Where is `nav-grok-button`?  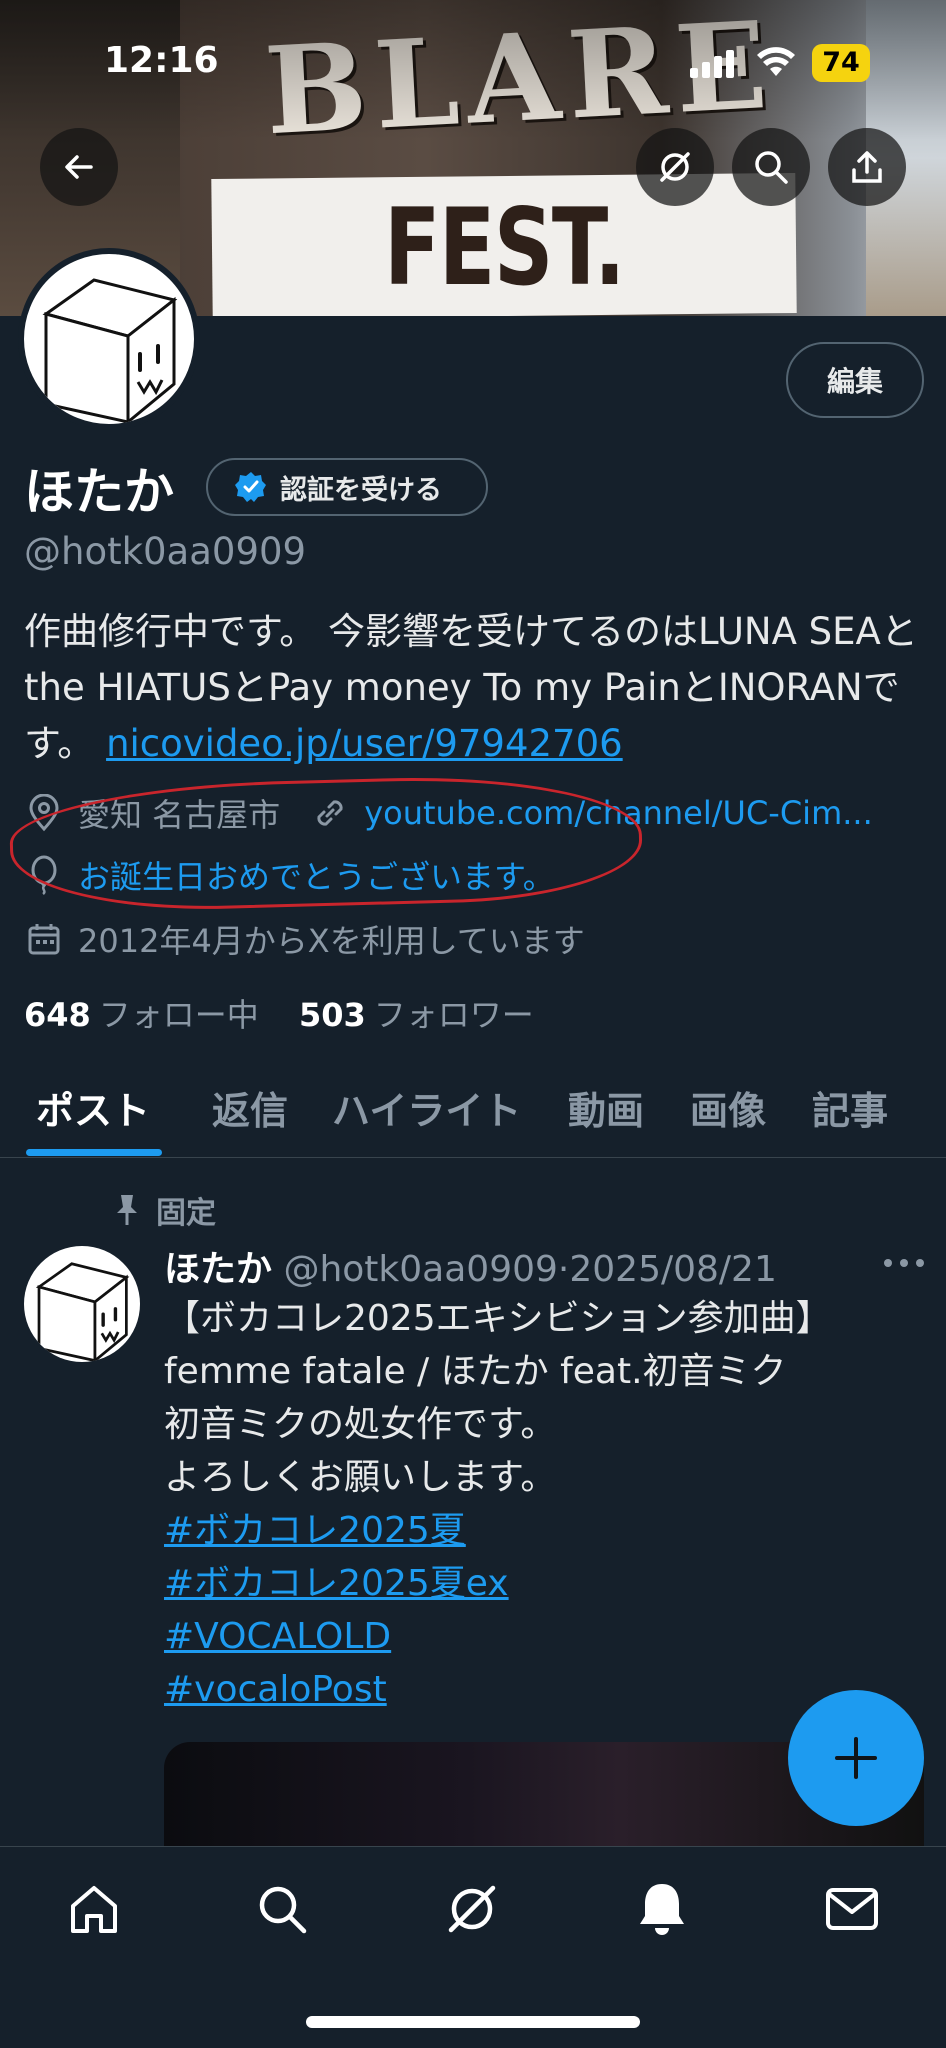
nav-grok-button is located at coordinates (472, 1909).